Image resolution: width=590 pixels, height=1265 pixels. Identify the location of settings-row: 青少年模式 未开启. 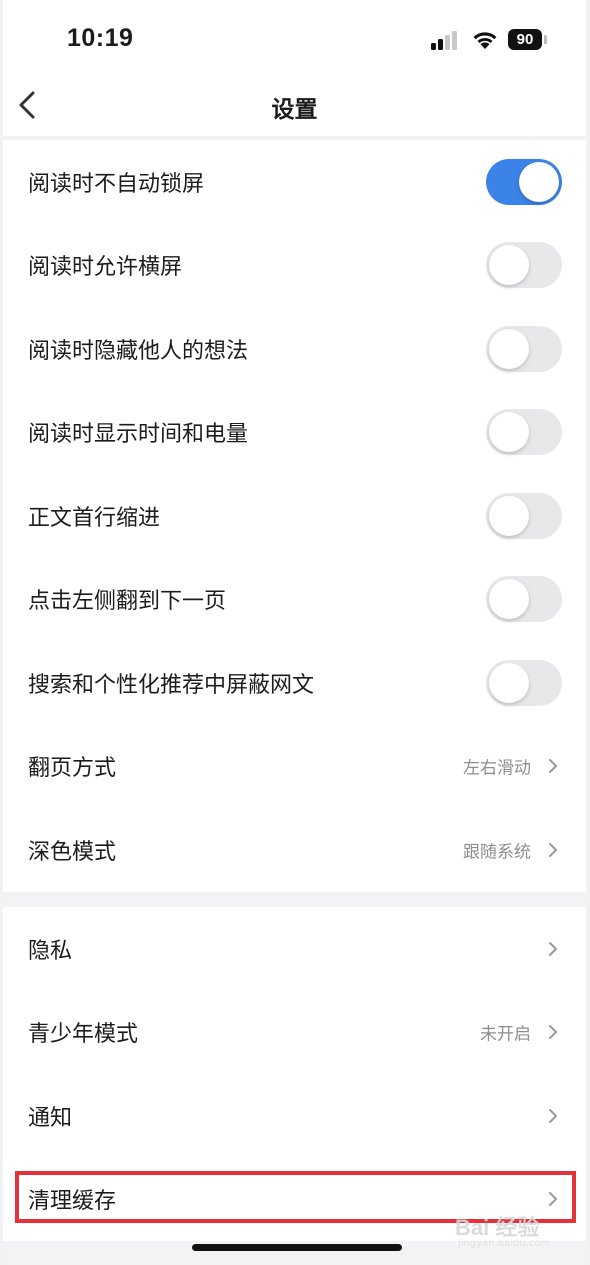
(294, 1033).